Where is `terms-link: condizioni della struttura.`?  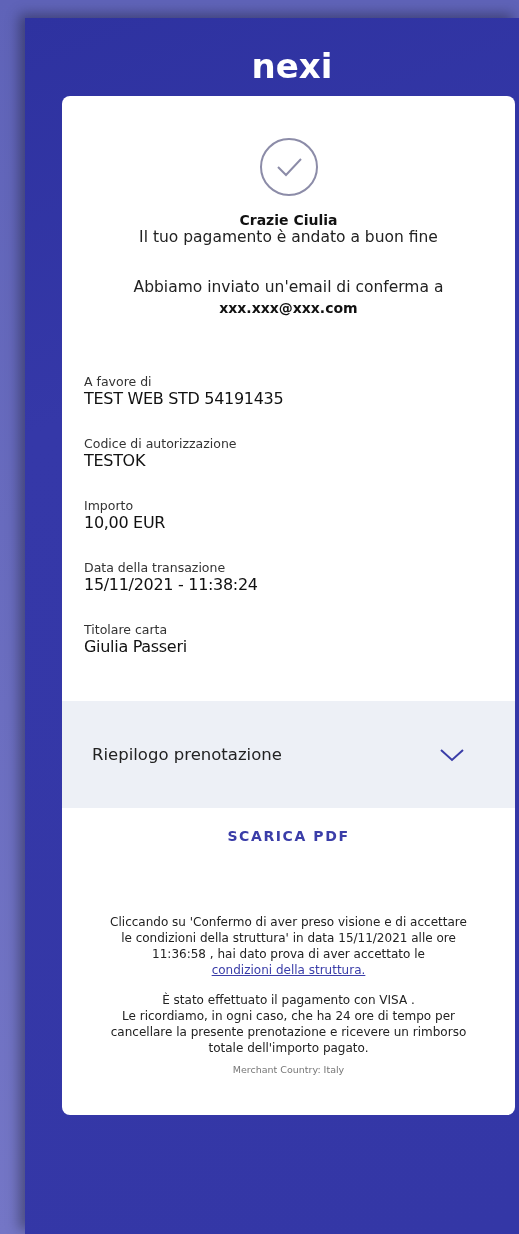 terms-link: condizioni della struttura. is located at coordinates (288, 970).